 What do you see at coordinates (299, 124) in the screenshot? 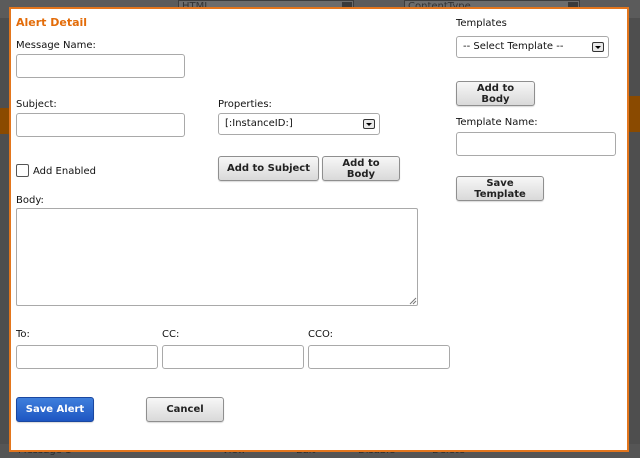
I see `properties-select: [:InstanceID:]` at bounding box center [299, 124].